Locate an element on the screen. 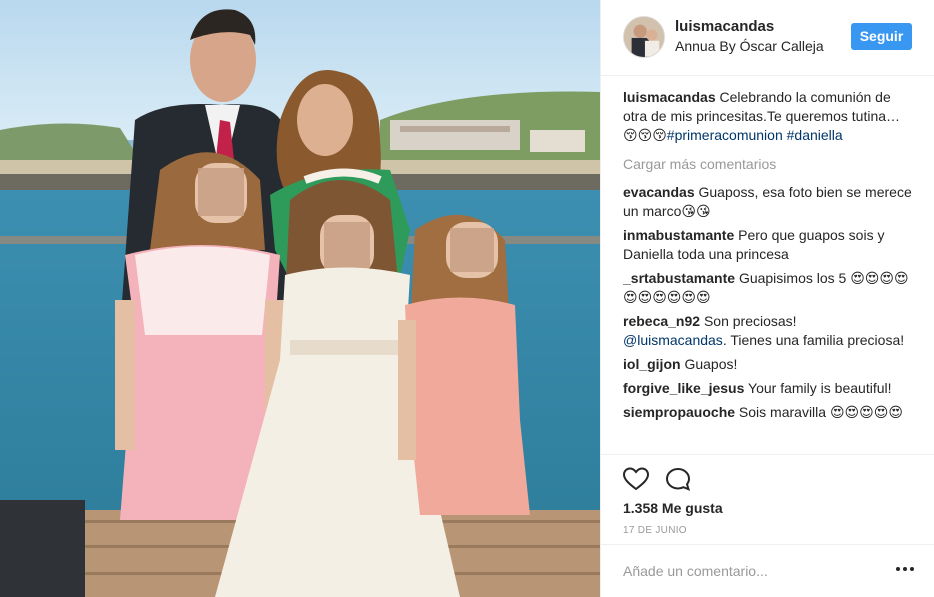 This screenshot has width=934, height=597. comment-text-continued: . Tienes una familia preciosa! is located at coordinates (813, 340).